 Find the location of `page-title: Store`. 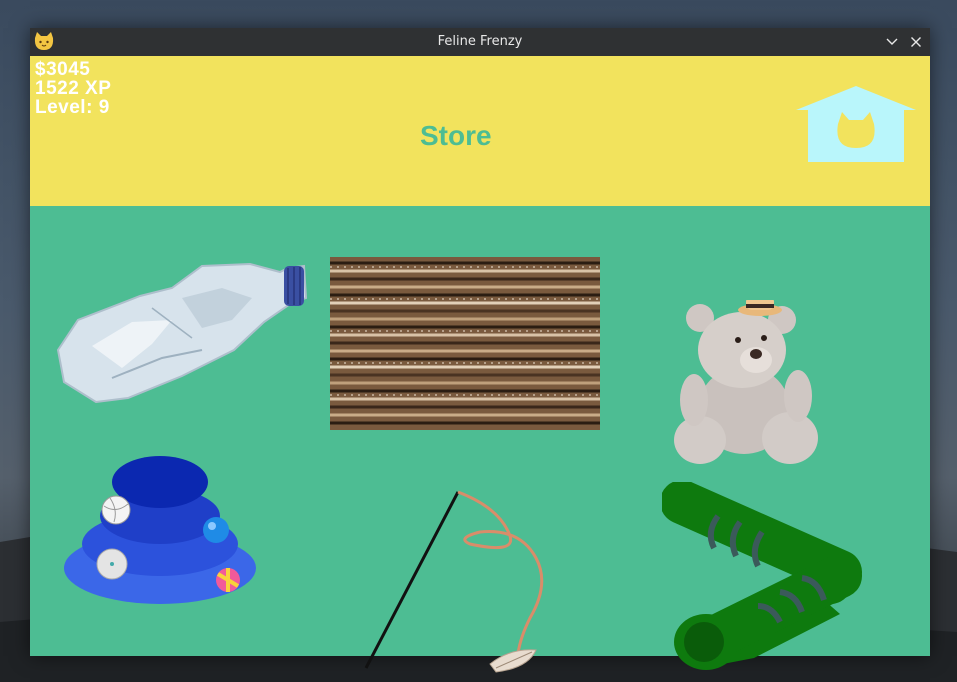

page-title: Store is located at coordinates (456, 135).